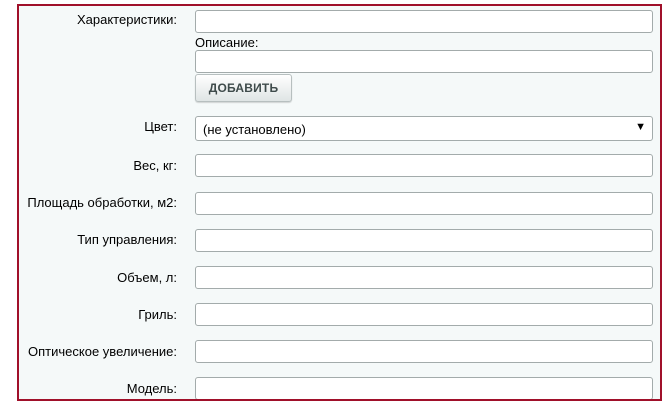 This screenshot has width=670, height=406. What do you see at coordinates (424, 128) in the screenshot?
I see `color-select: (не установлено) ▼` at bounding box center [424, 128].